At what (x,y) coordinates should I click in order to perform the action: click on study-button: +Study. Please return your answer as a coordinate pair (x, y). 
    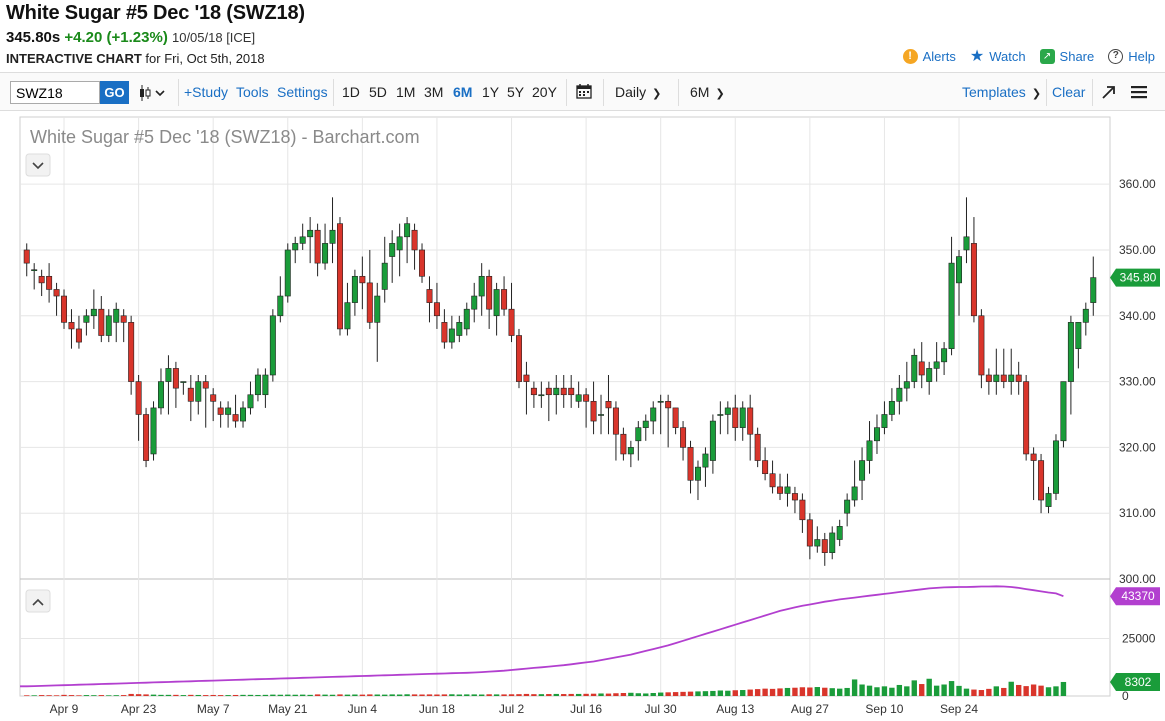
    Looking at the image, I should click on (206, 92).